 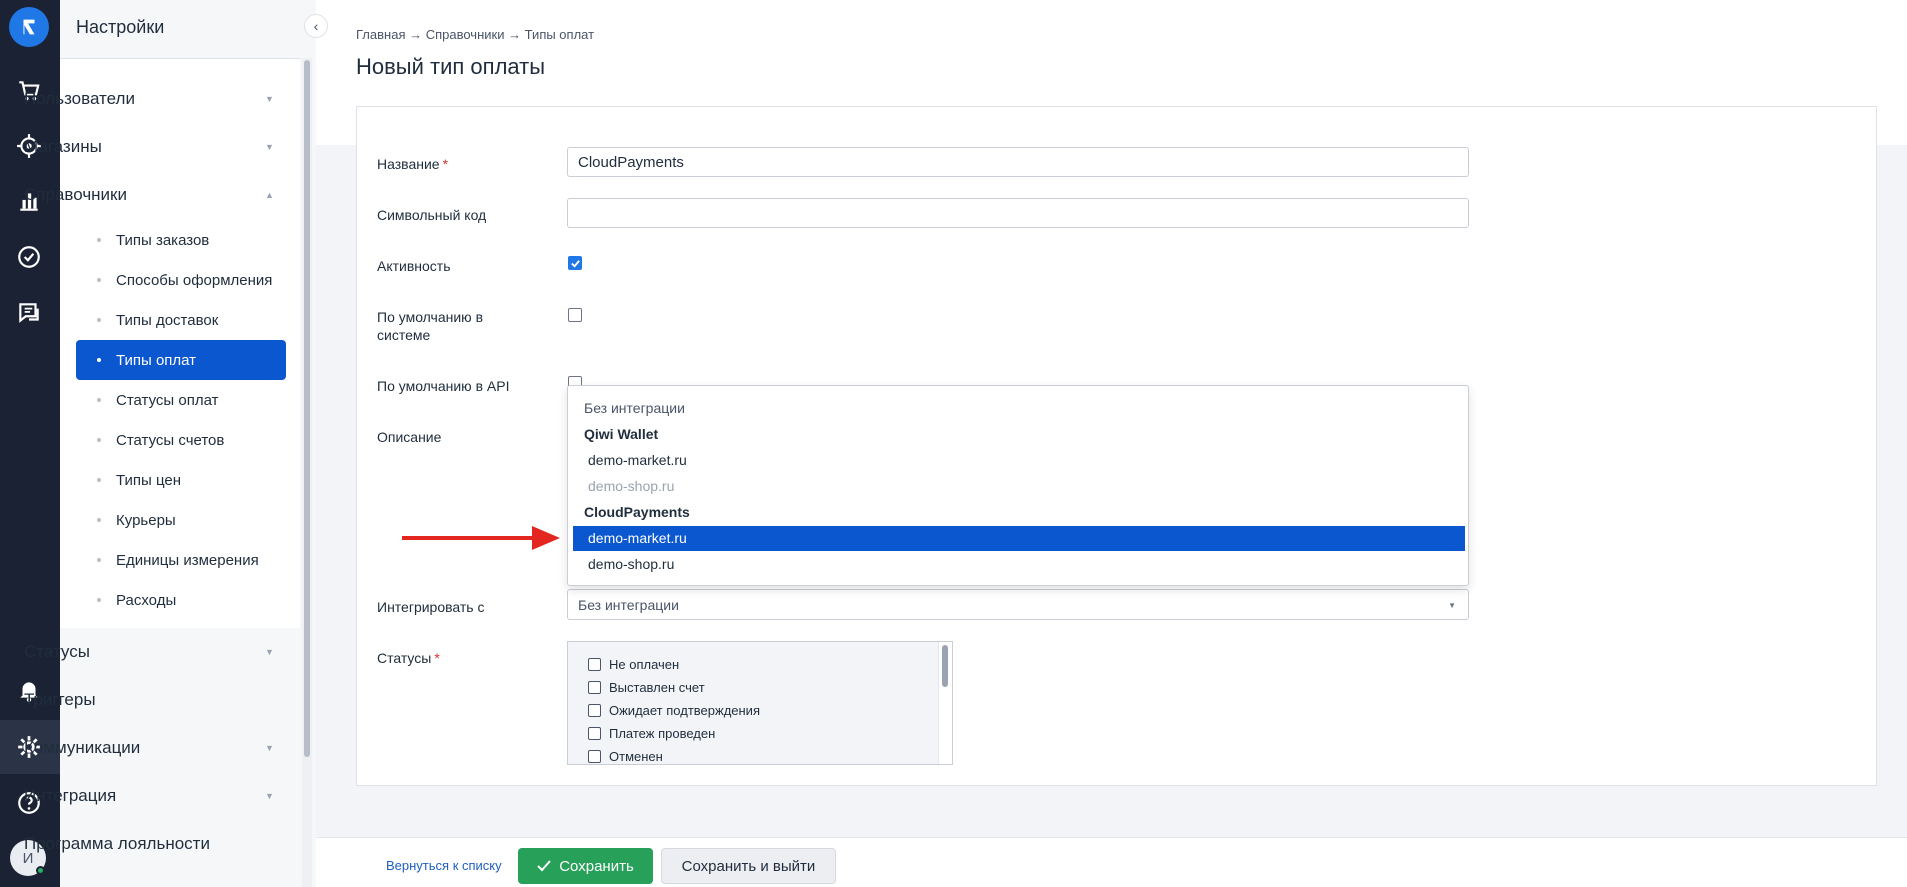 I want to click on sidebar-subitem-label: Статусы счетов, so click(x=170, y=440).